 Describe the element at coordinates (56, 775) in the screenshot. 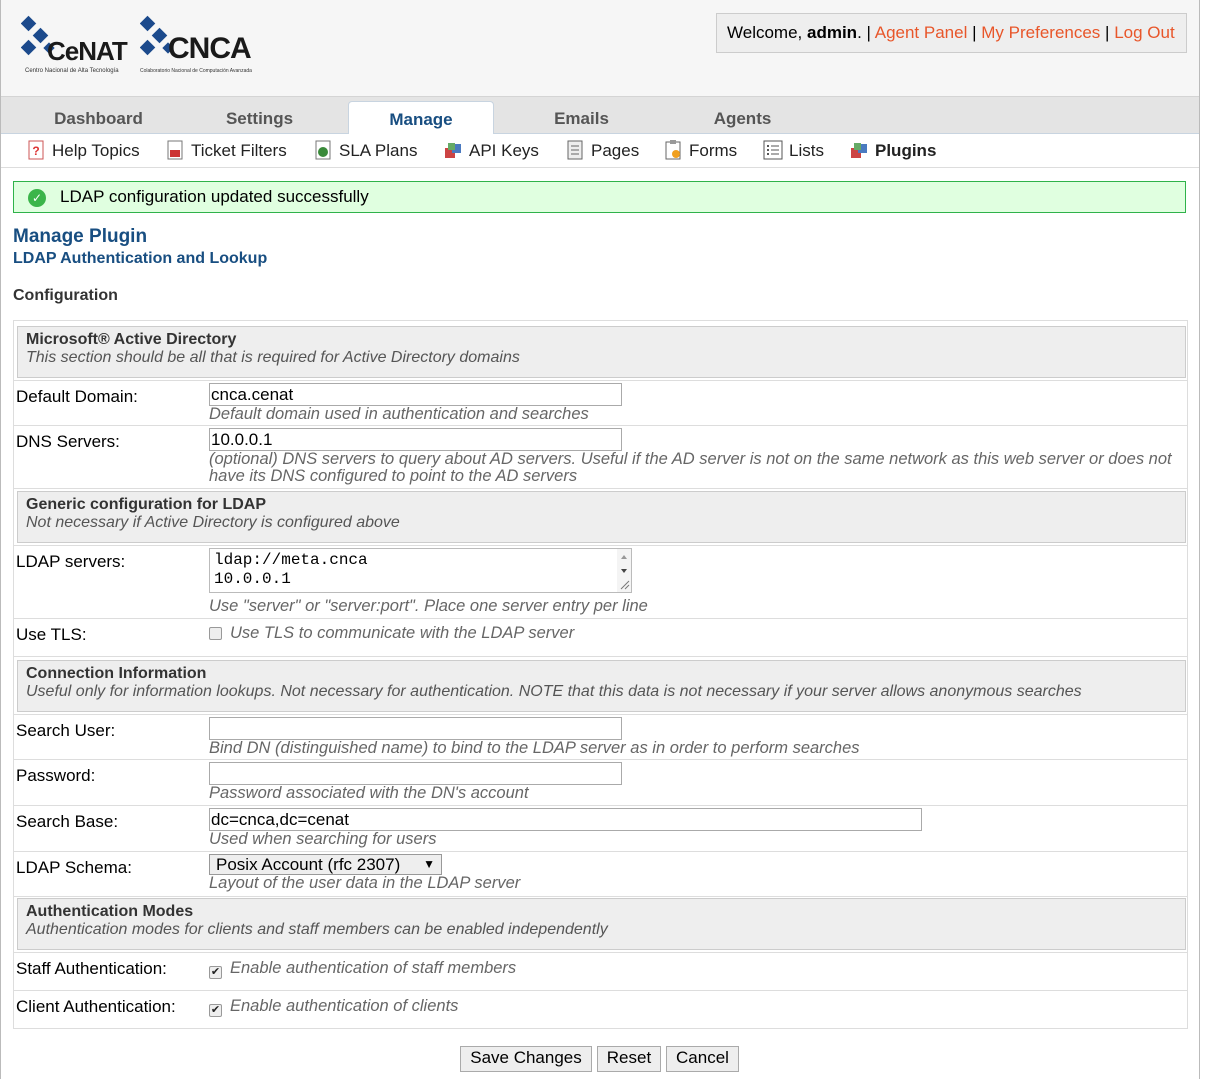

I see `password-label: Password:` at that location.